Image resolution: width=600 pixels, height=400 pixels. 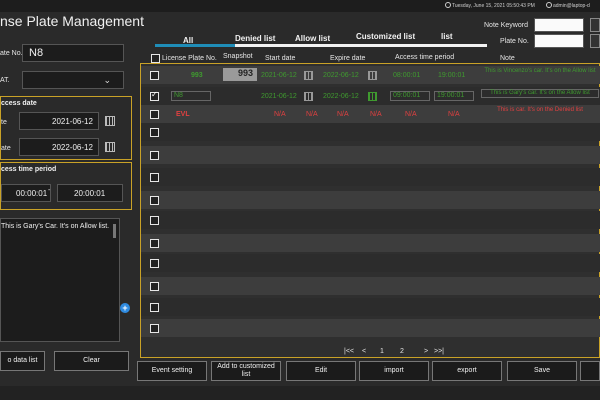 I want to click on tab-track, so click(x=361, y=45).